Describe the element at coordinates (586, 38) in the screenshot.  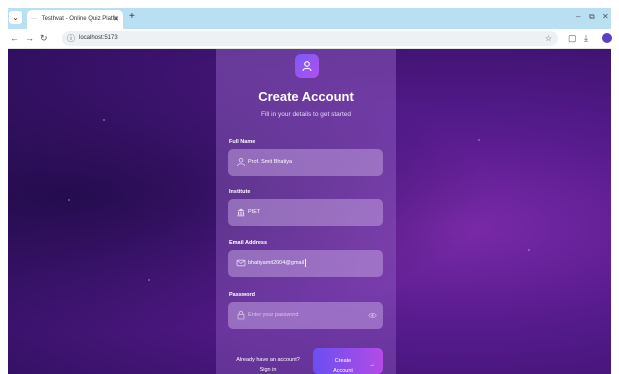
I see `downloads-icon: ⤓` at that location.